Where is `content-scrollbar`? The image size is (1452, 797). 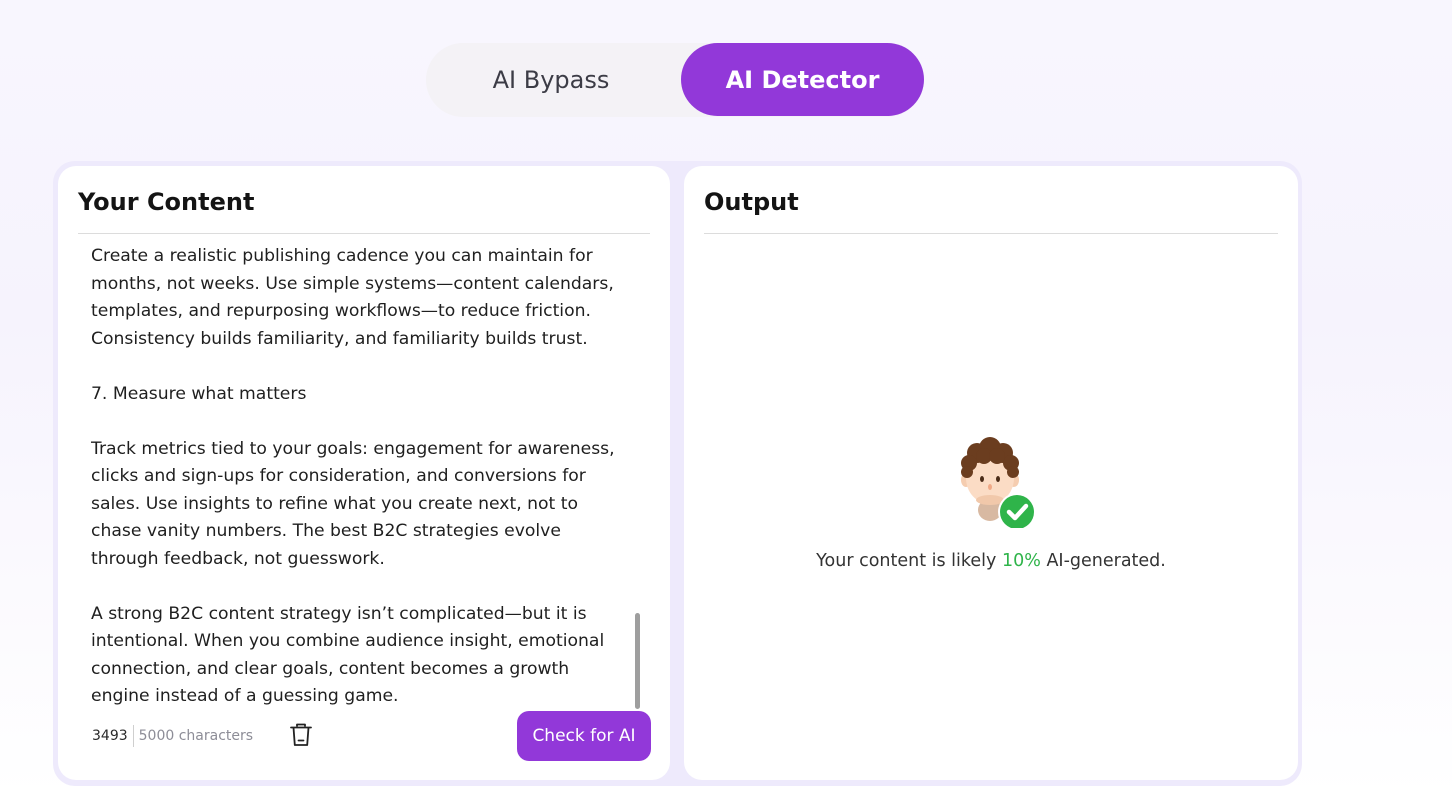
content-scrollbar is located at coordinates (637, 661).